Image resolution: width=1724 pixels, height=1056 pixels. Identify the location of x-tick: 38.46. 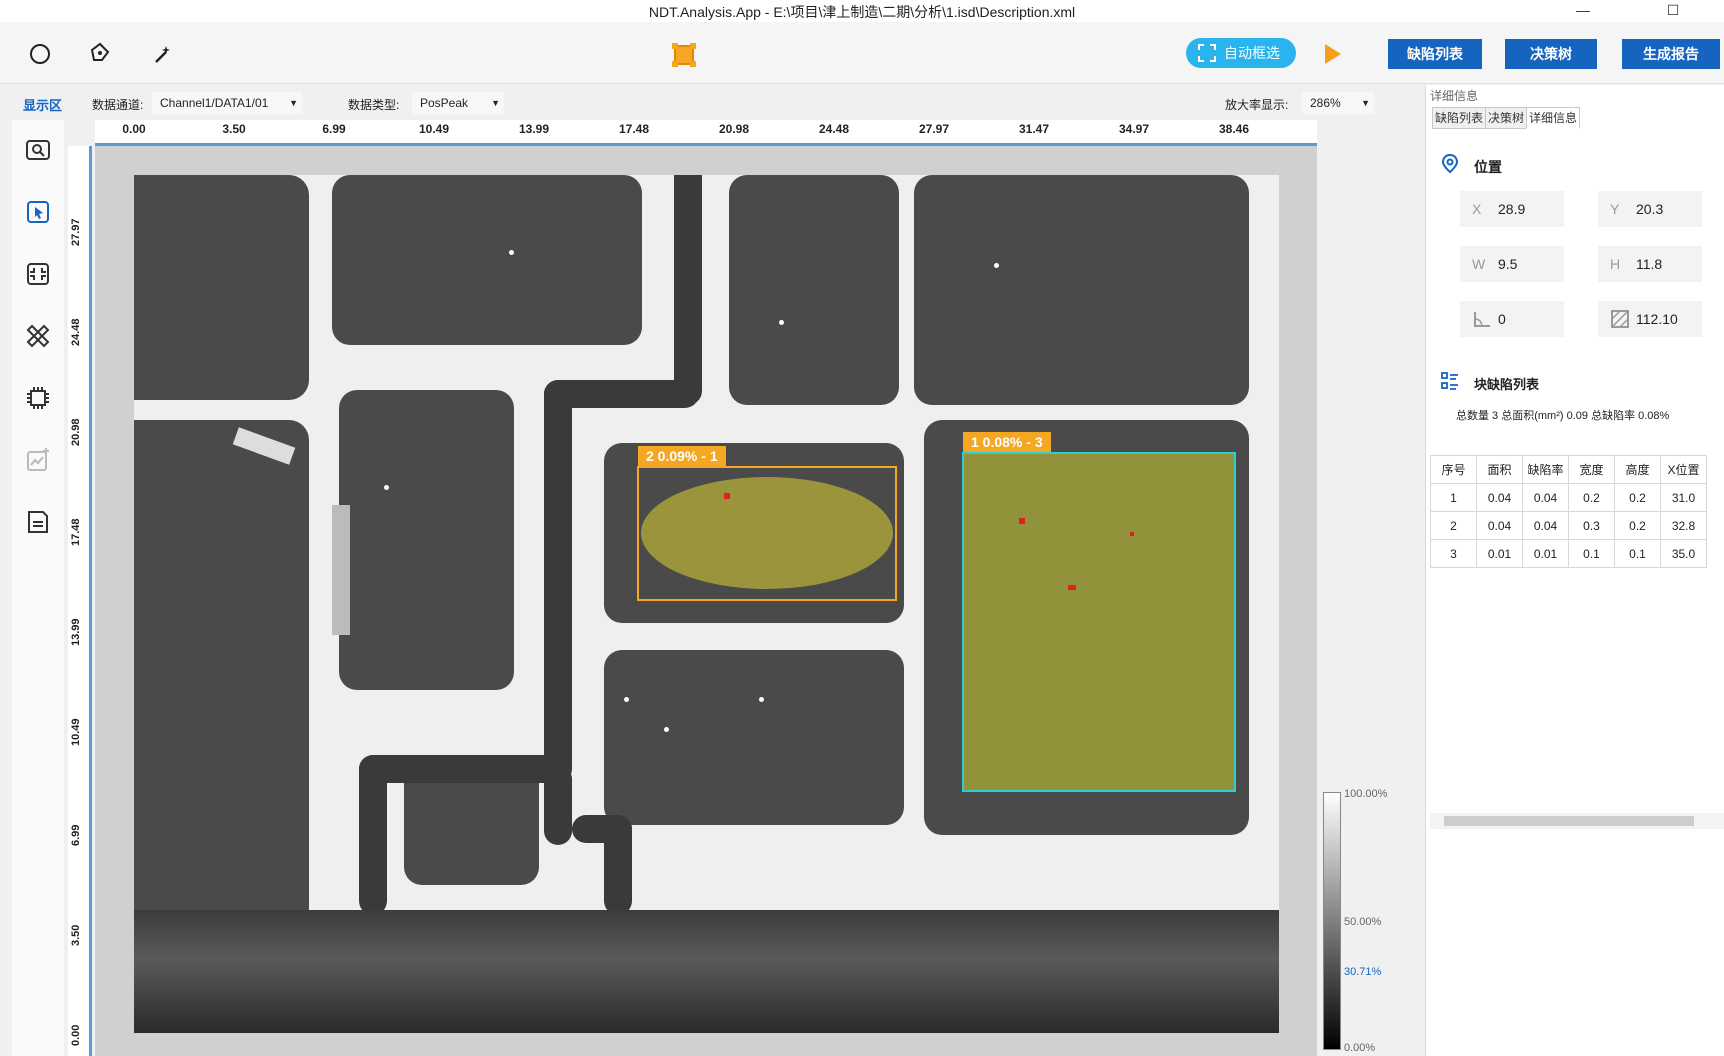
(1234, 129).